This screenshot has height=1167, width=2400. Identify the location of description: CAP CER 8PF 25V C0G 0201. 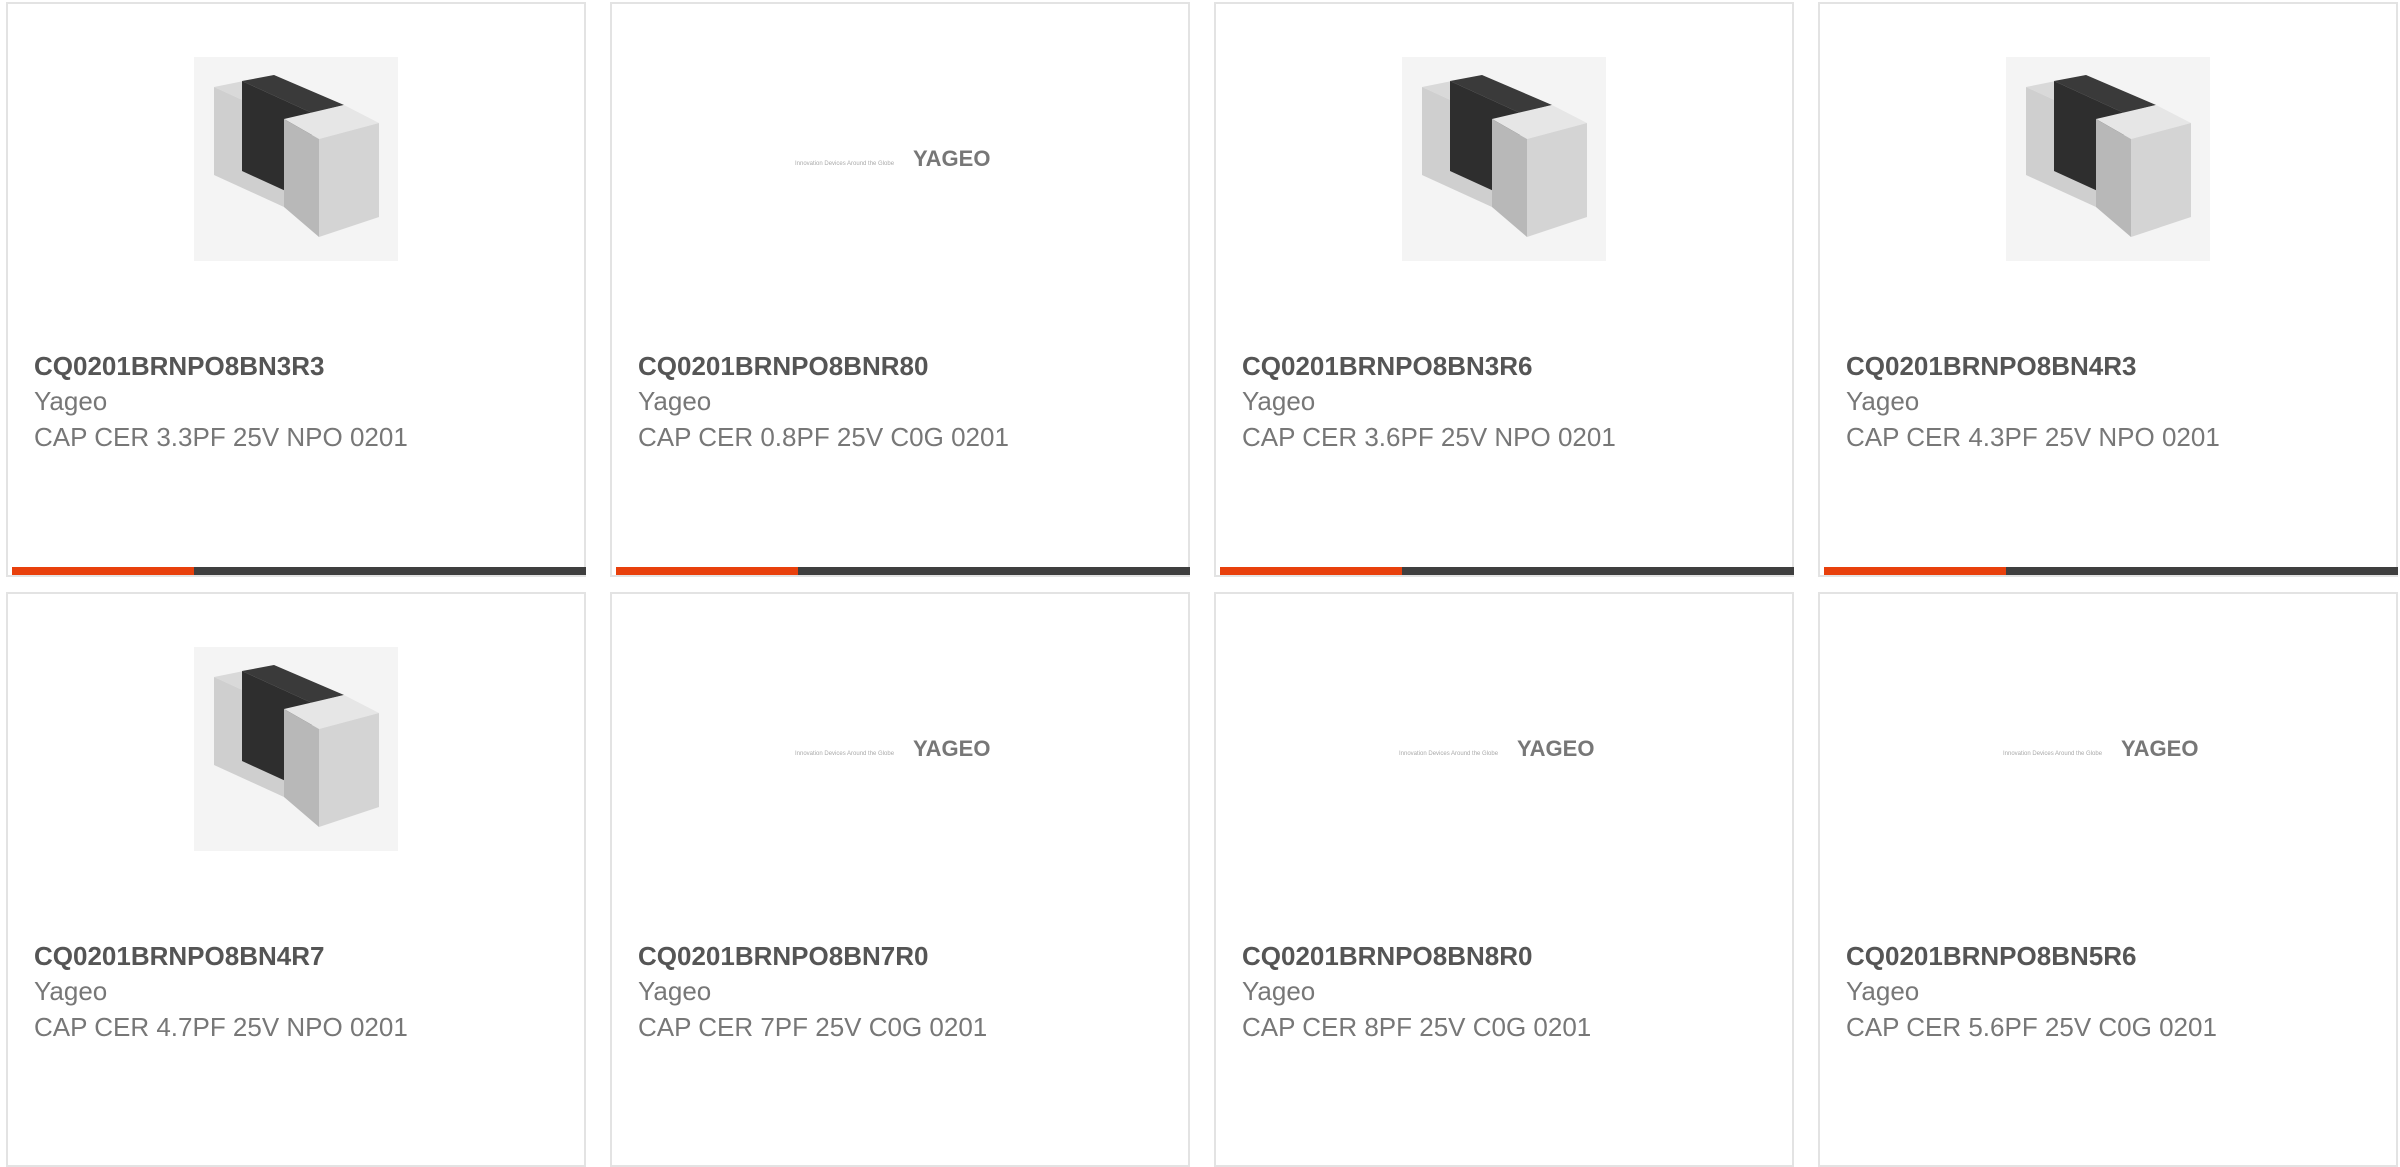
(1417, 1027).